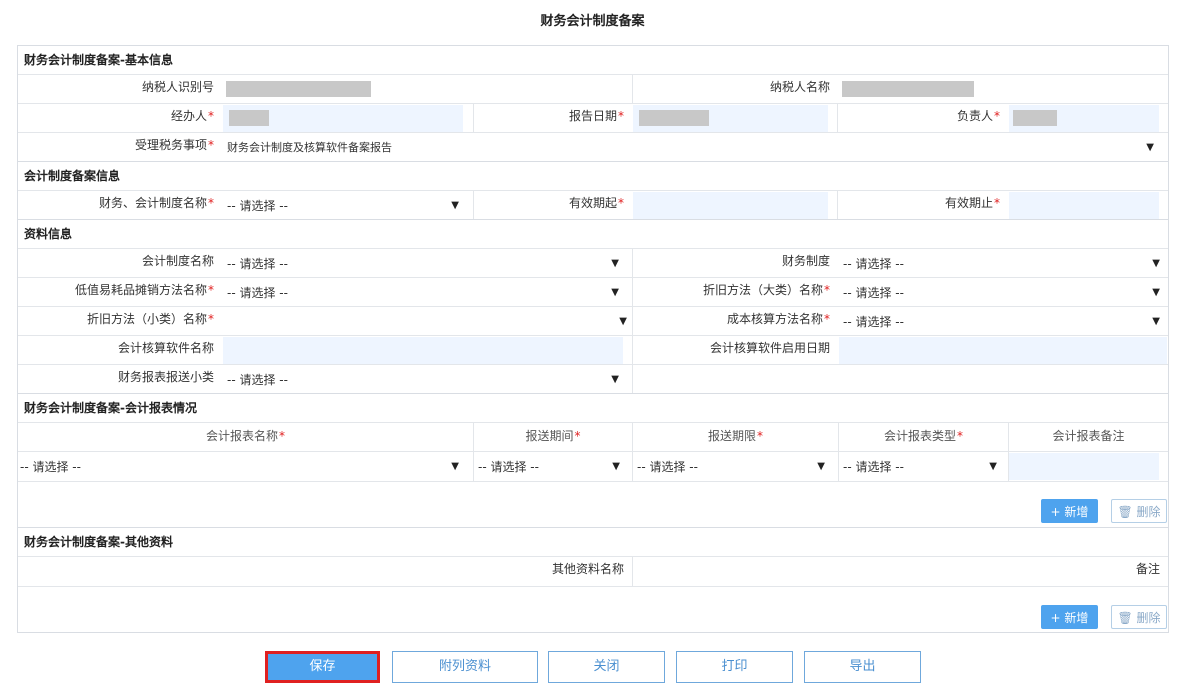 This screenshot has height=697, width=1185. What do you see at coordinates (606, 667) in the screenshot?
I see `close-button: 关闭` at bounding box center [606, 667].